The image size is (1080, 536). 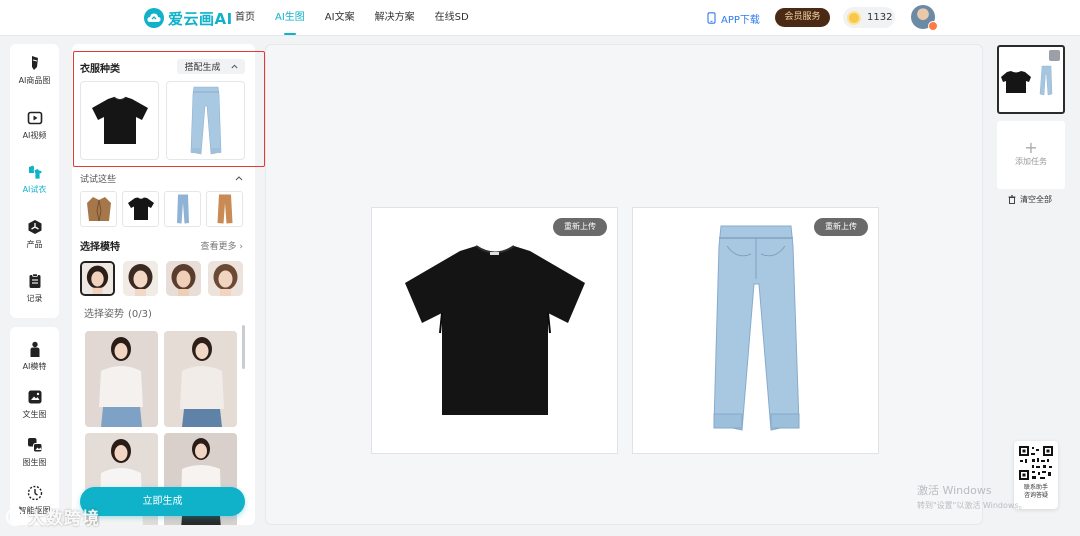 What do you see at coordinates (100, 69) in the screenshot?
I see `clothing-type-title: 衣服种类` at bounding box center [100, 69].